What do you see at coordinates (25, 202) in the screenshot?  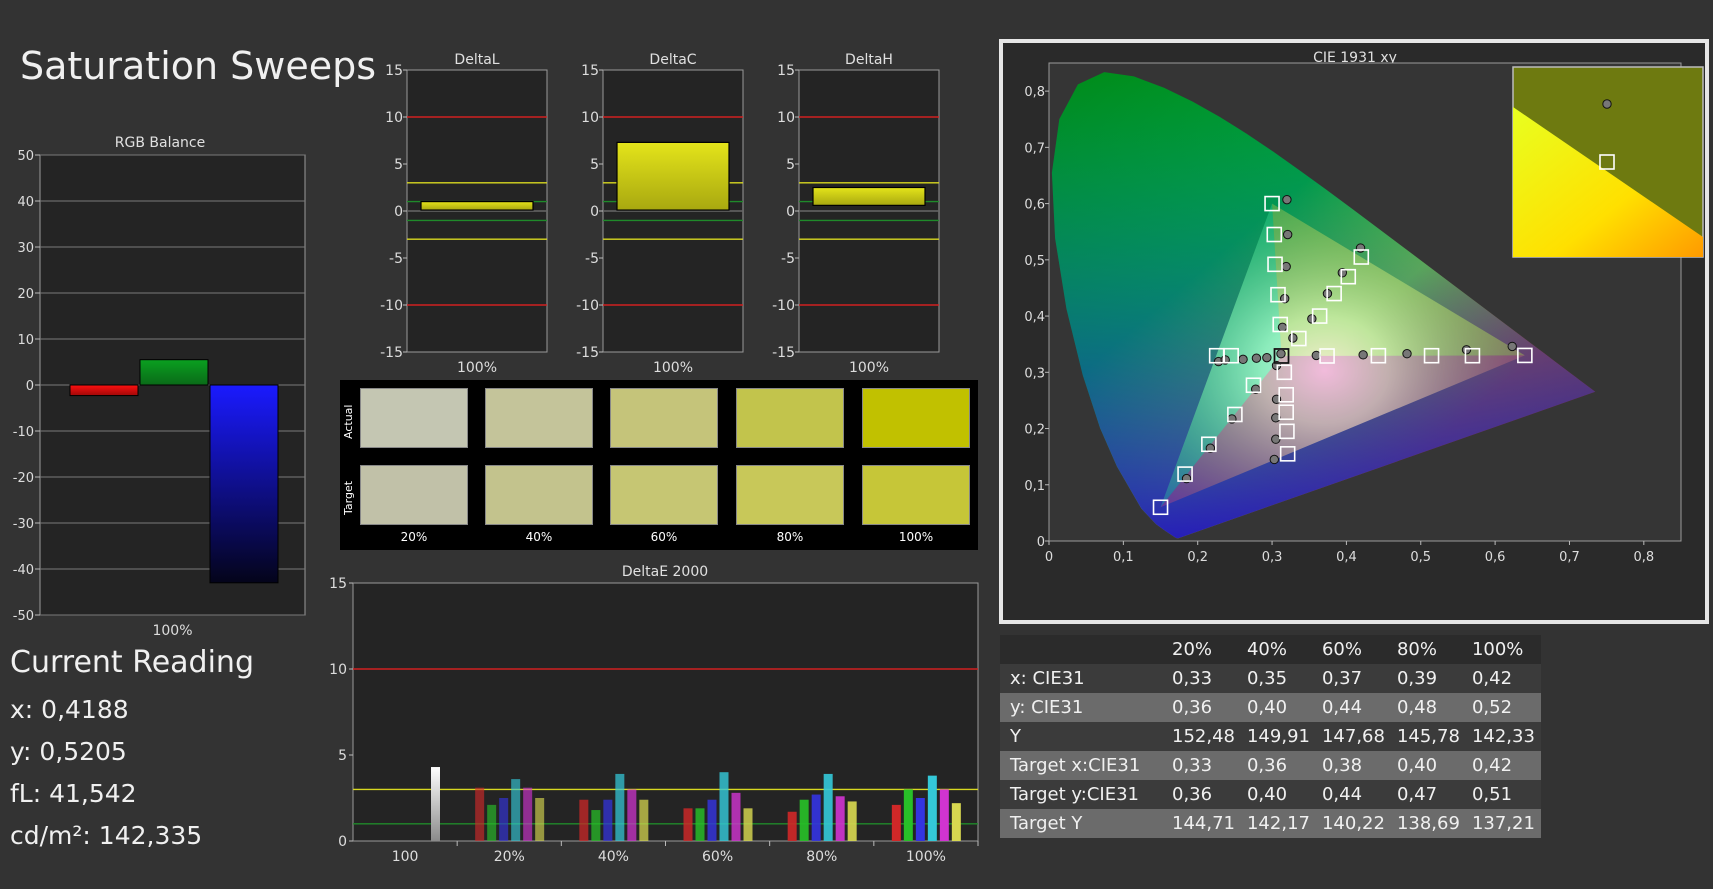 I see `rgb-y-tick-label: 40` at bounding box center [25, 202].